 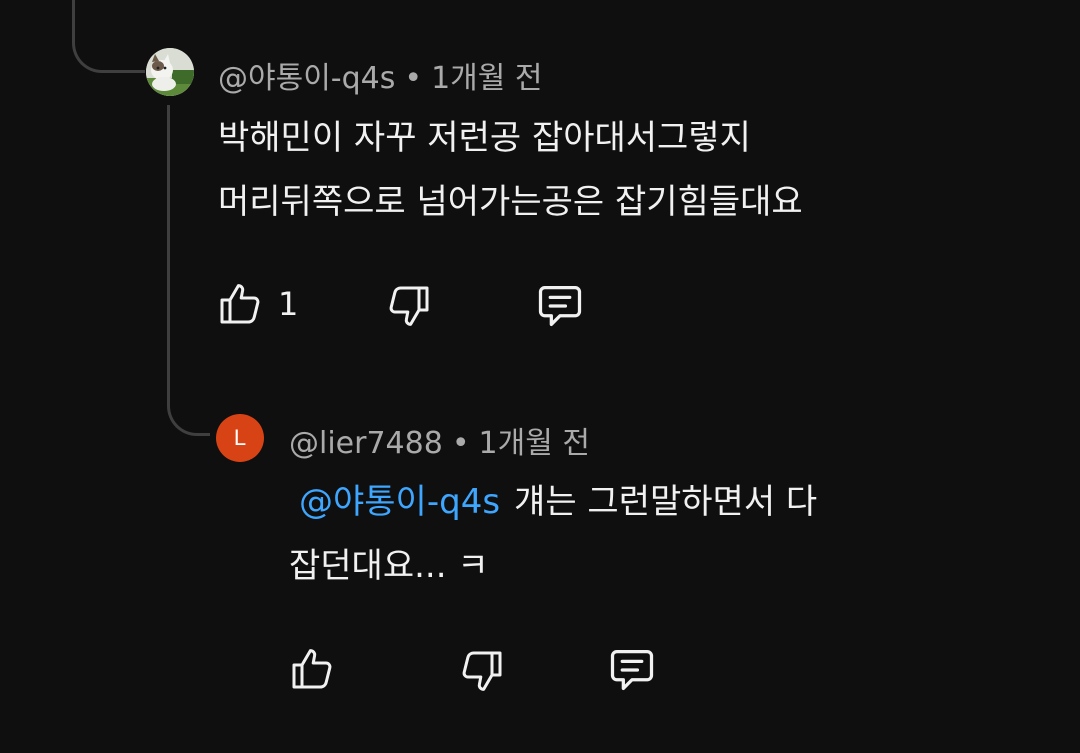 I want to click on comment-text-segment: 걔는 그런말하면서 다, so click(x=666, y=502).